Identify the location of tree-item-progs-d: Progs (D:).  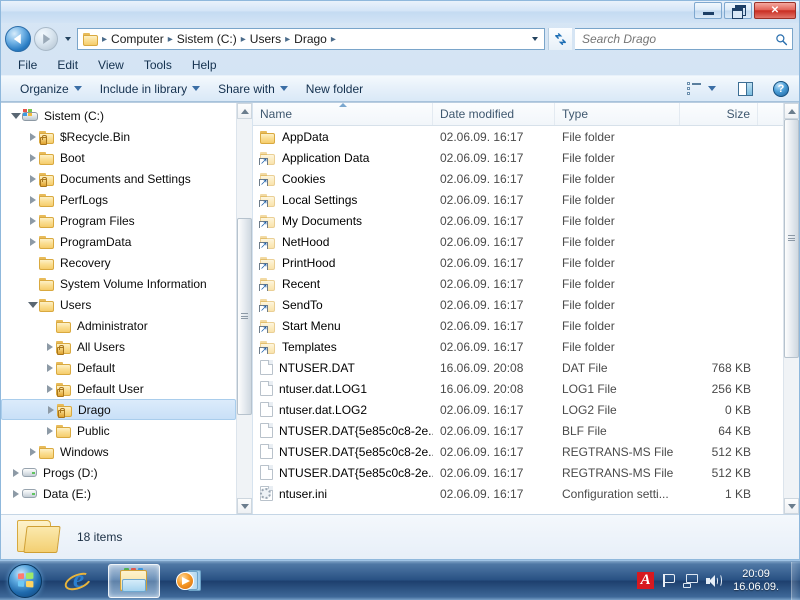
(118, 472).